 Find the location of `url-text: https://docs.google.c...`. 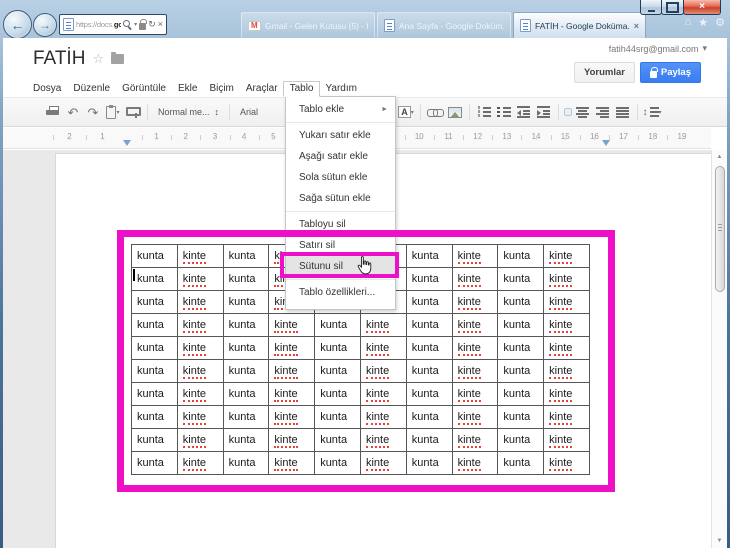

url-text: https://docs.google.c... is located at coordinates (98, 24).